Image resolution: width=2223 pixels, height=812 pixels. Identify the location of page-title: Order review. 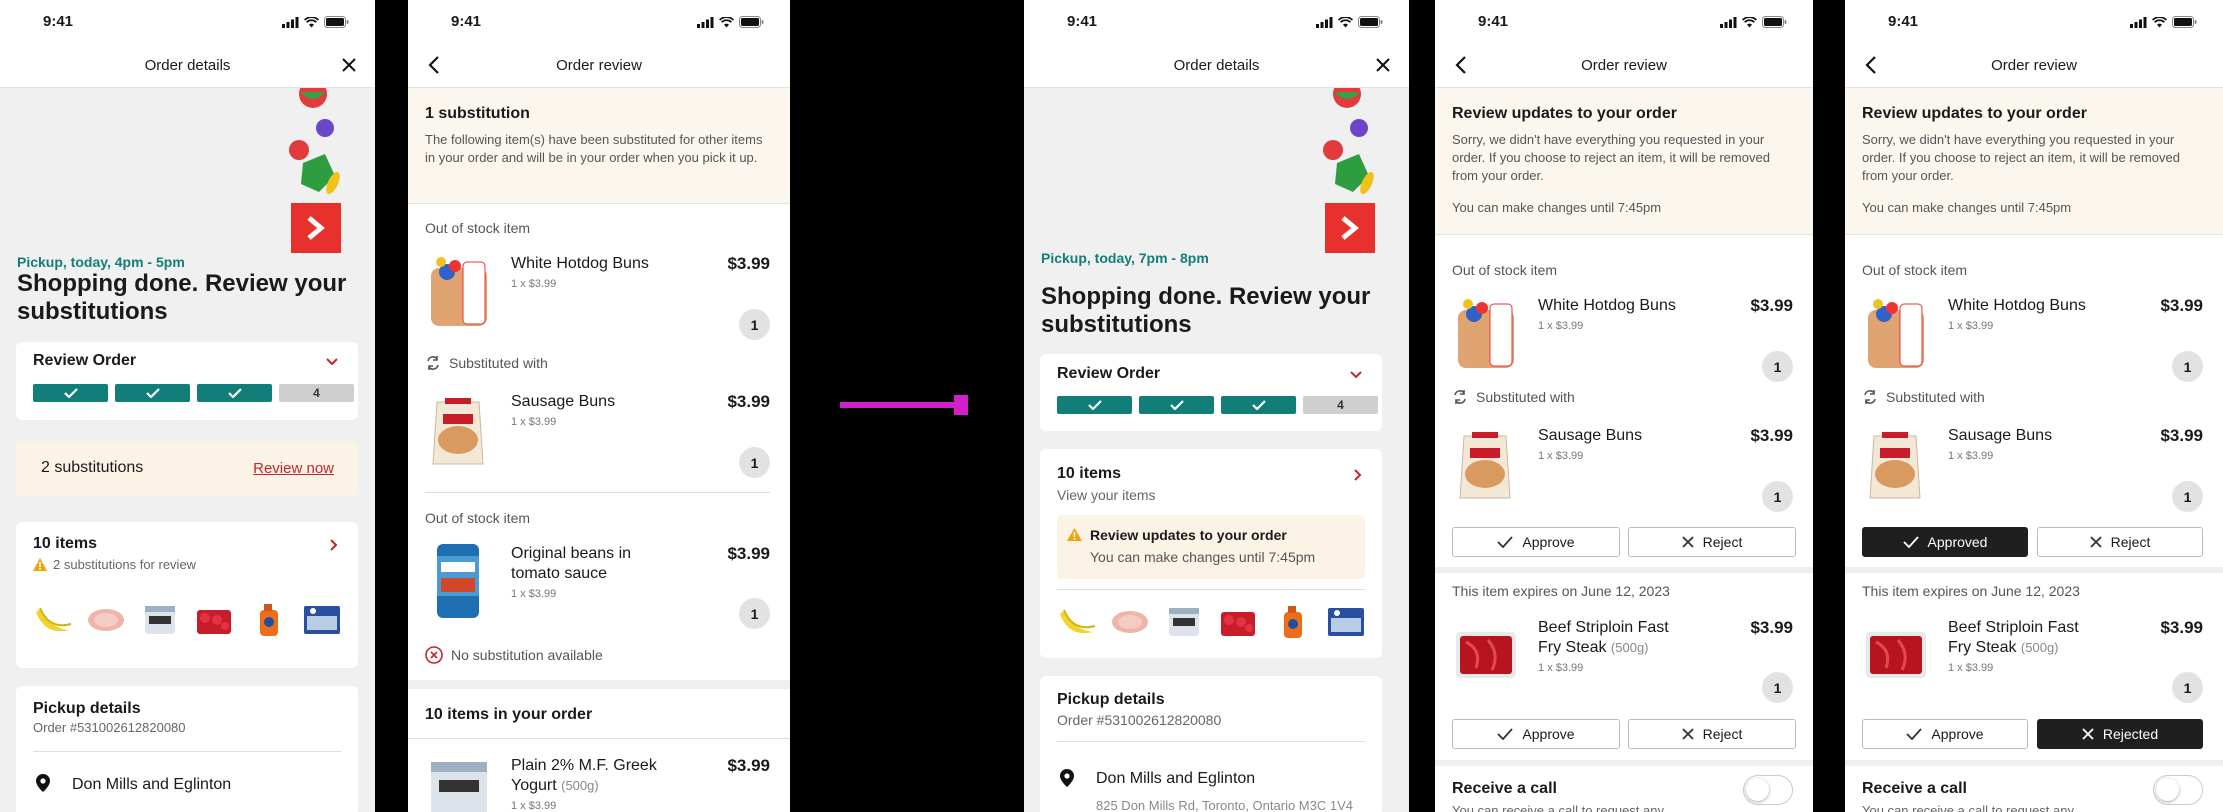
(1624, 65).